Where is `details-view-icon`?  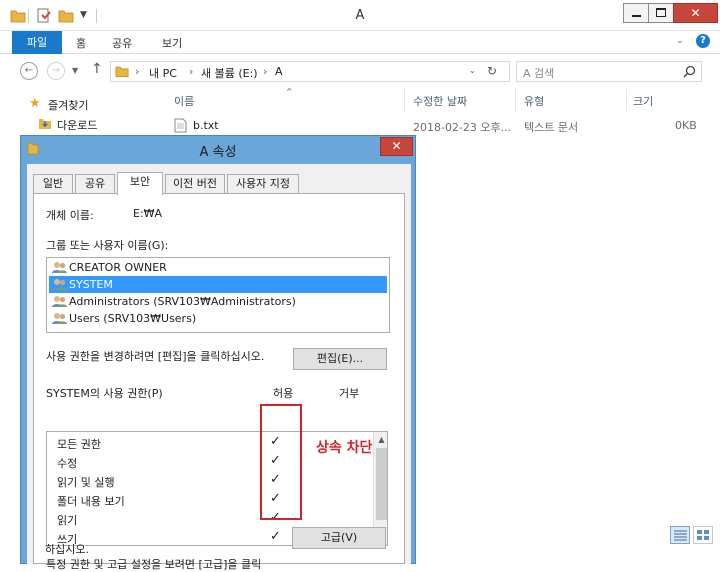
details-view-icon is located at coordinates (680, 535).